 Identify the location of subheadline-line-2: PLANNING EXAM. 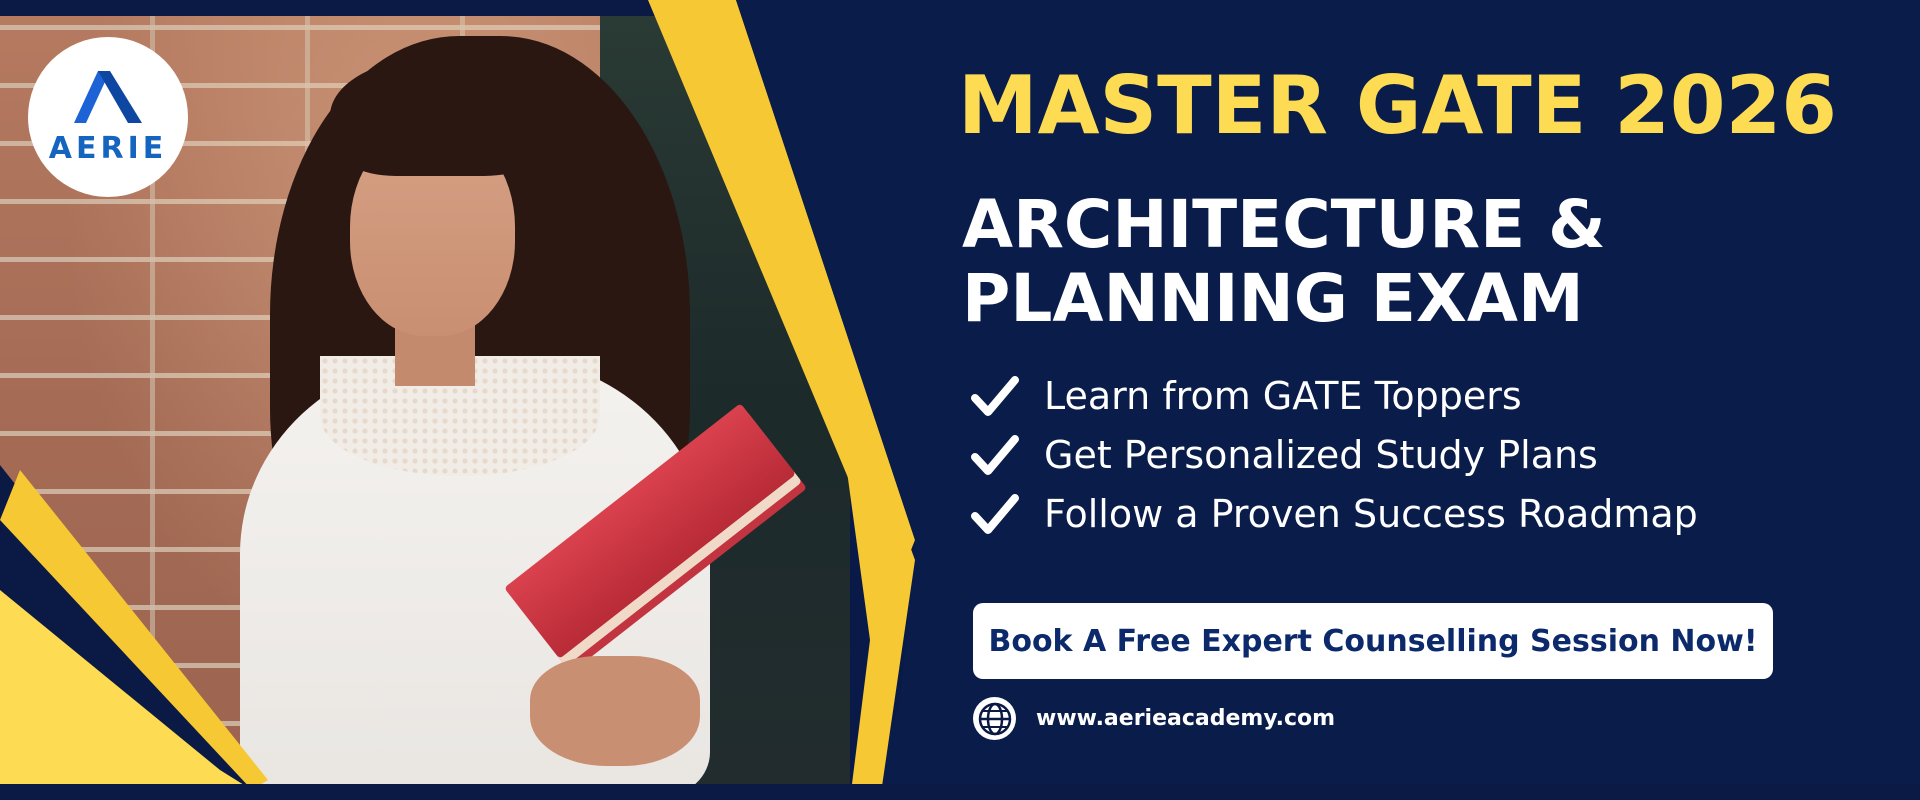
(1273, 298).